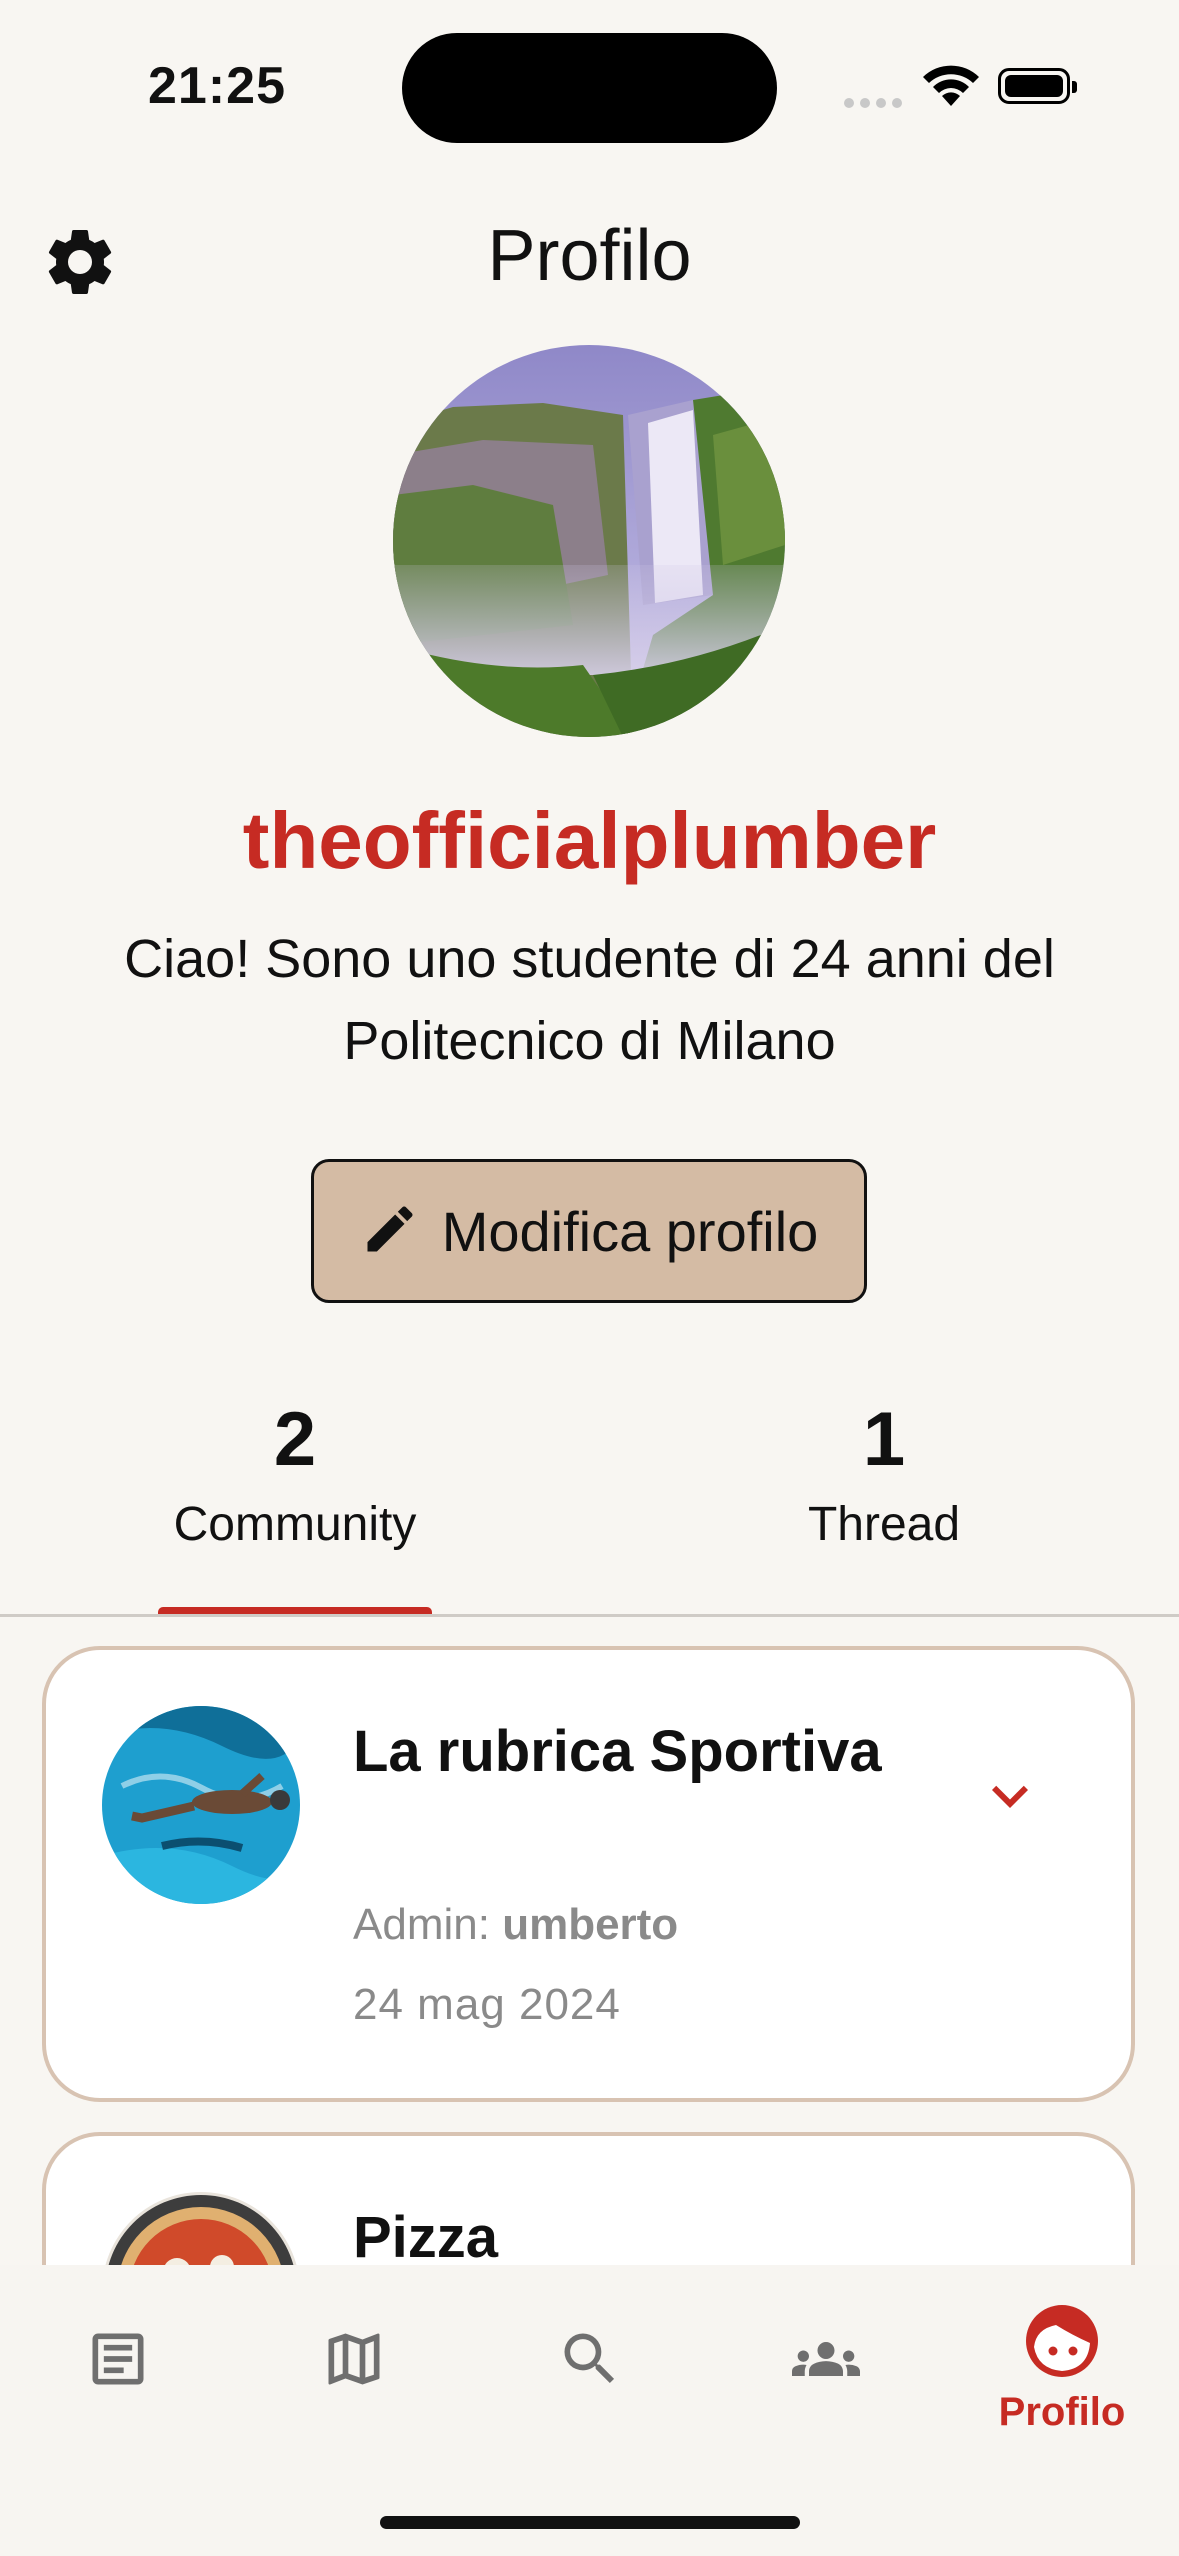 Image resolution: width=1179 pixels, height=2556 pixels. What do you see at coordinates (589, 541) in the screenshot?
I see `profile-avatar` at bounding box center [589, 541].